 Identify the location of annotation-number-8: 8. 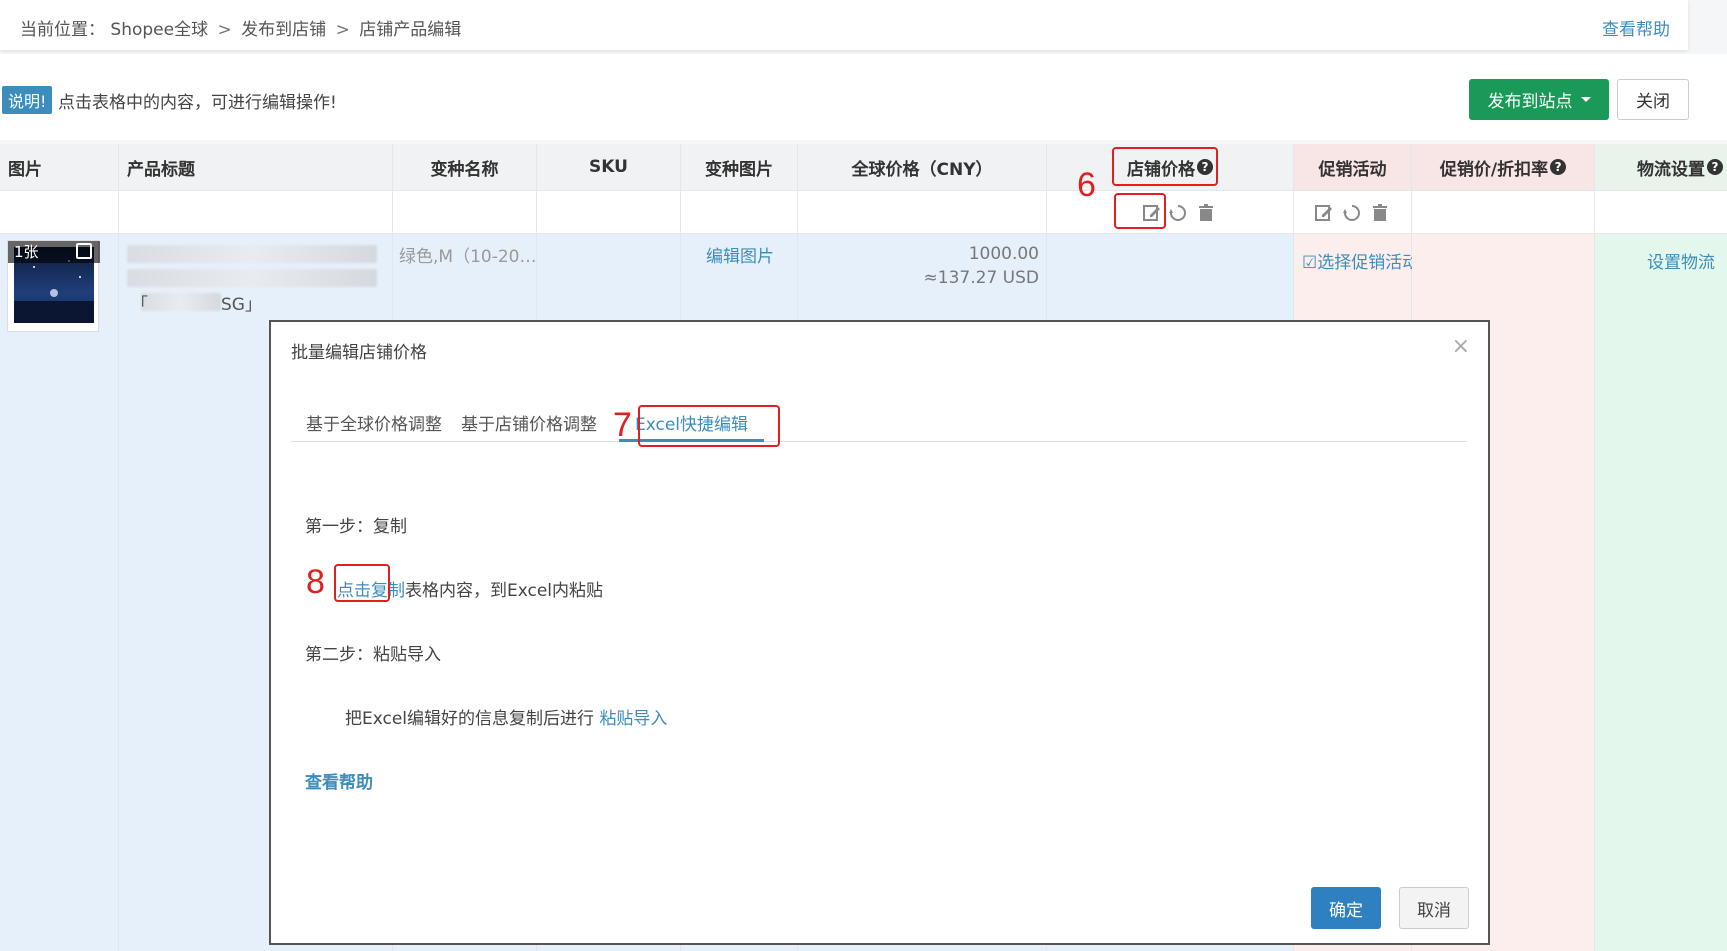
(315, 582).